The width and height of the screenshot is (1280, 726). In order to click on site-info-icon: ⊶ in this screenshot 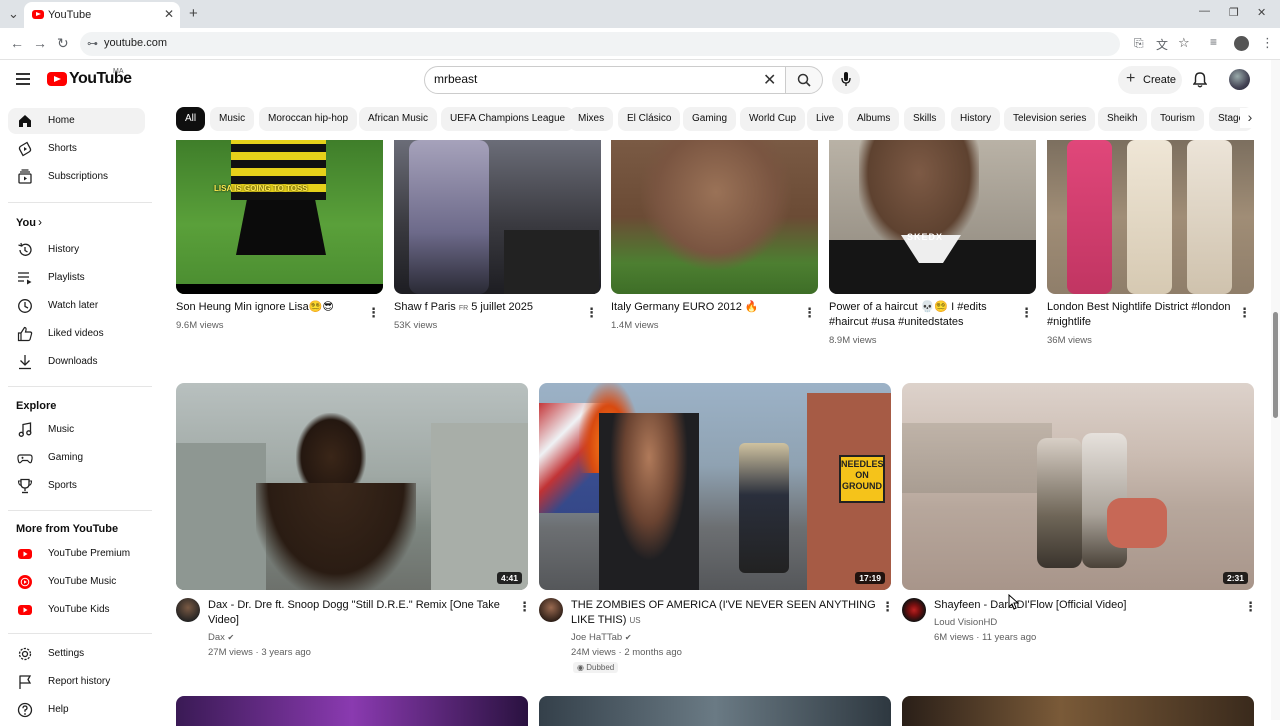, I will do `click(92, 43)`.